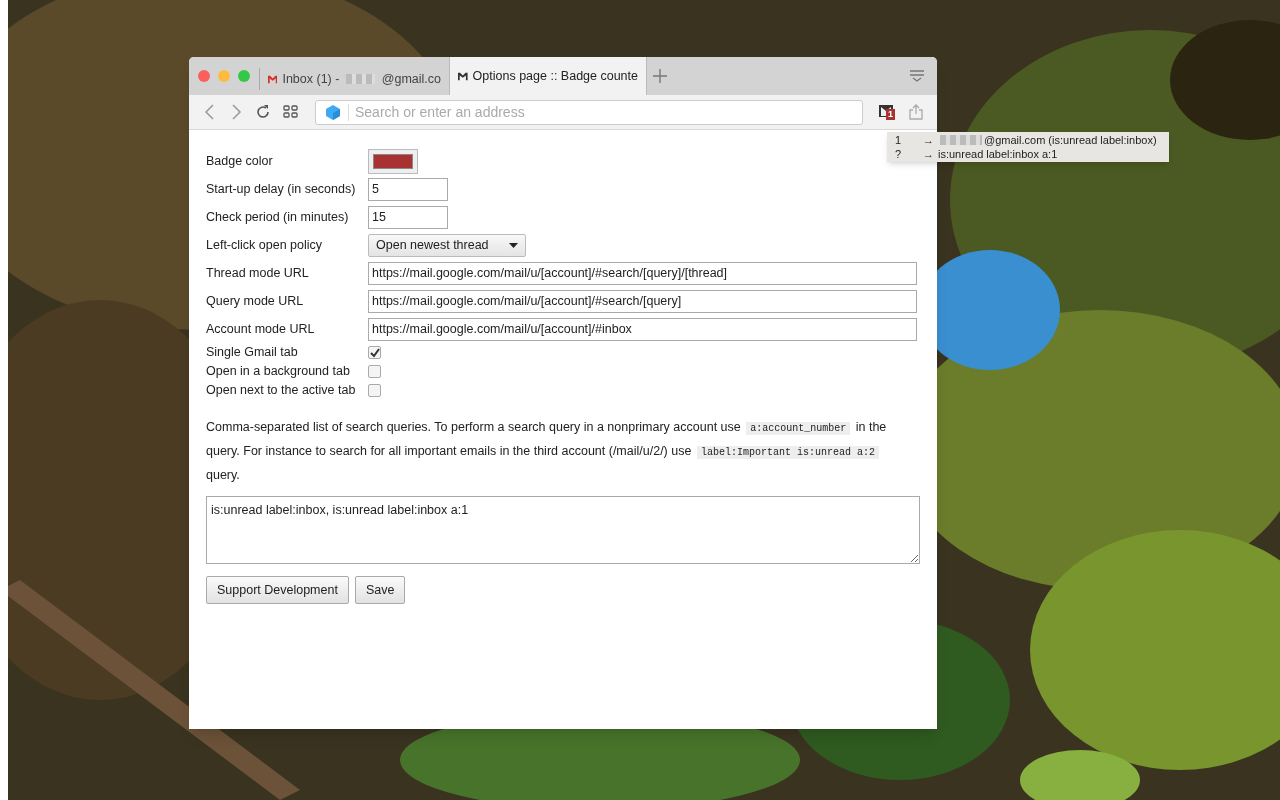 This screenshot has width=1280, height=800. What do you see at coordinates (204, 76) in the screenshot?
I see `close-window-button` at bounding box center [204, 76].